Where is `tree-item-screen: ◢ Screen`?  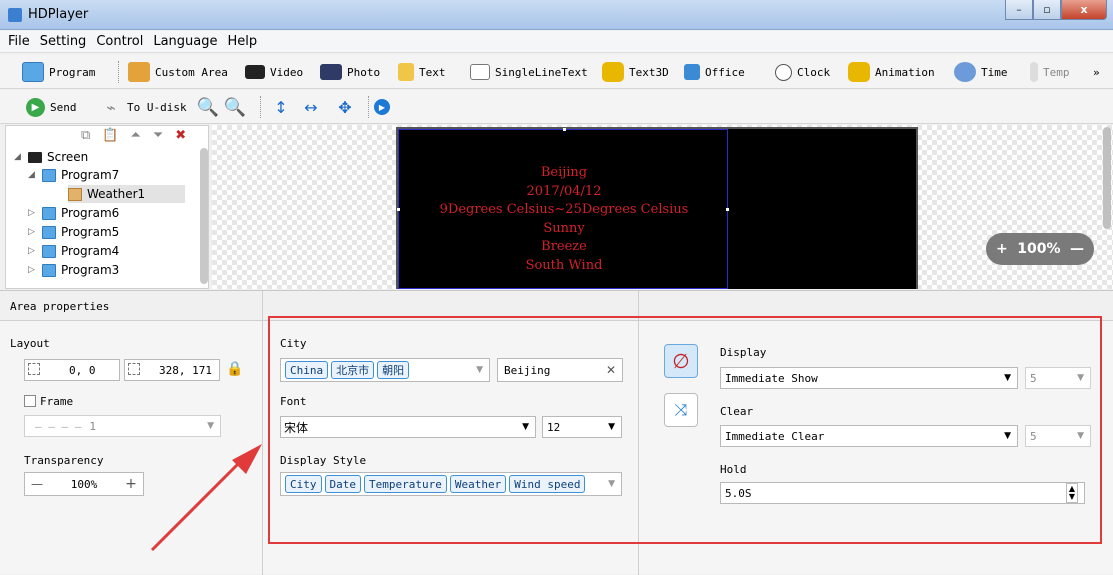
tree-item-screen: ◢ Screen is located at coordinates (51, 157).